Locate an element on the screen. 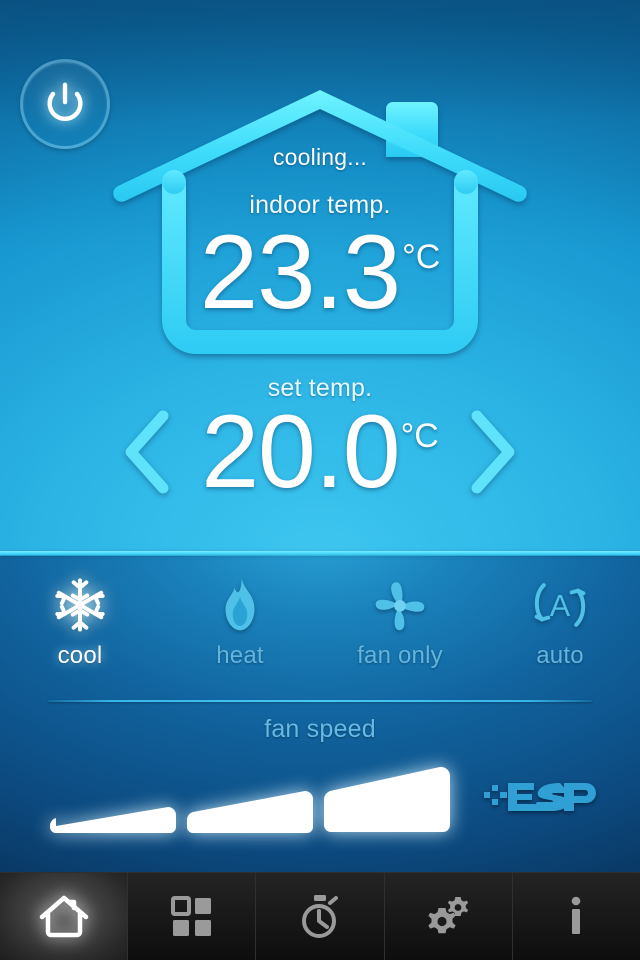 The height and width of the screenshot is (960, 640). power-button is located at coordinates (65, 104).